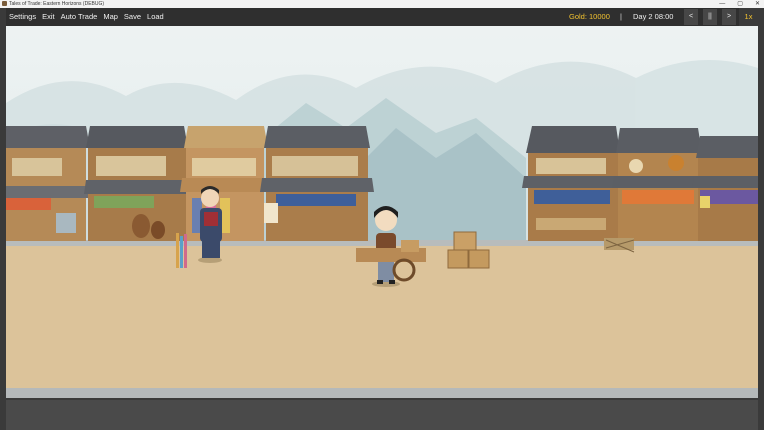 The image size is (764, 430). I want to click on window-buttons: — ▢ ✕, so click(739, 4).